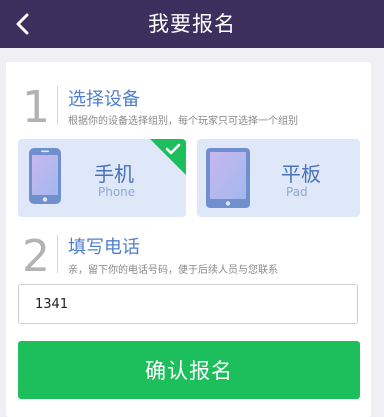 The width and height of the screenshot is (384, 417). What do you see at coordinates (114, 174) in the screenshot?
I see `device-phone-label: 手机` at bounding box center [114, 174].